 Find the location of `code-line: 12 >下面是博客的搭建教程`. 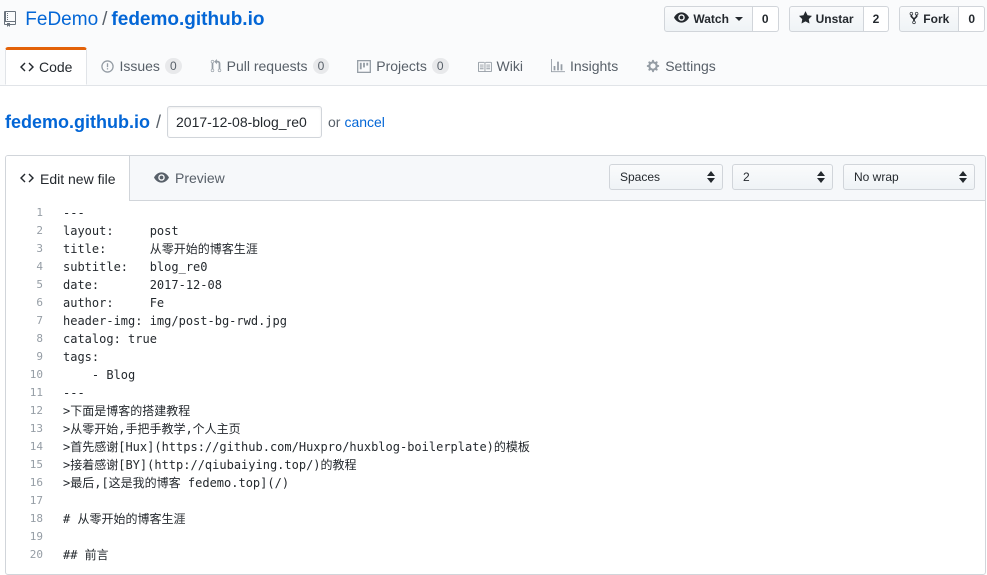

code-line: 12 >下面是博客的搭建教程 is located at coordinates (495, 411).